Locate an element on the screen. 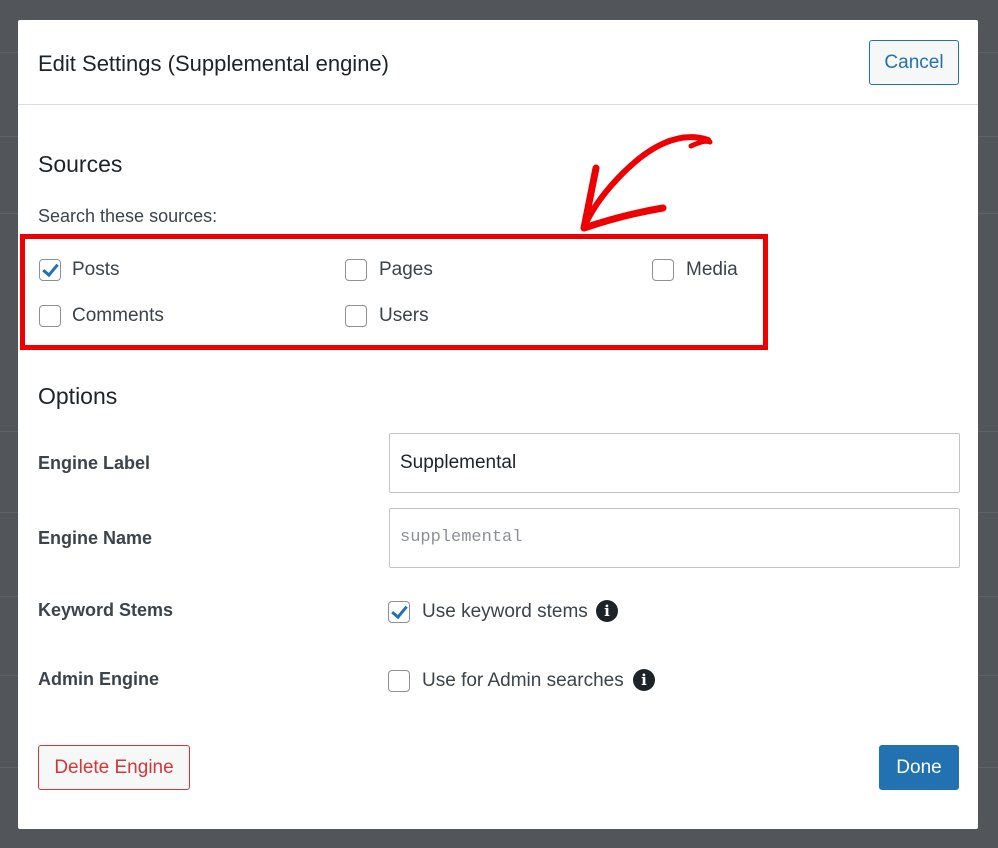 This screenshot has height=848, width=998. sources-subtitle: Search these sources: is located at coordinates (128, 216).